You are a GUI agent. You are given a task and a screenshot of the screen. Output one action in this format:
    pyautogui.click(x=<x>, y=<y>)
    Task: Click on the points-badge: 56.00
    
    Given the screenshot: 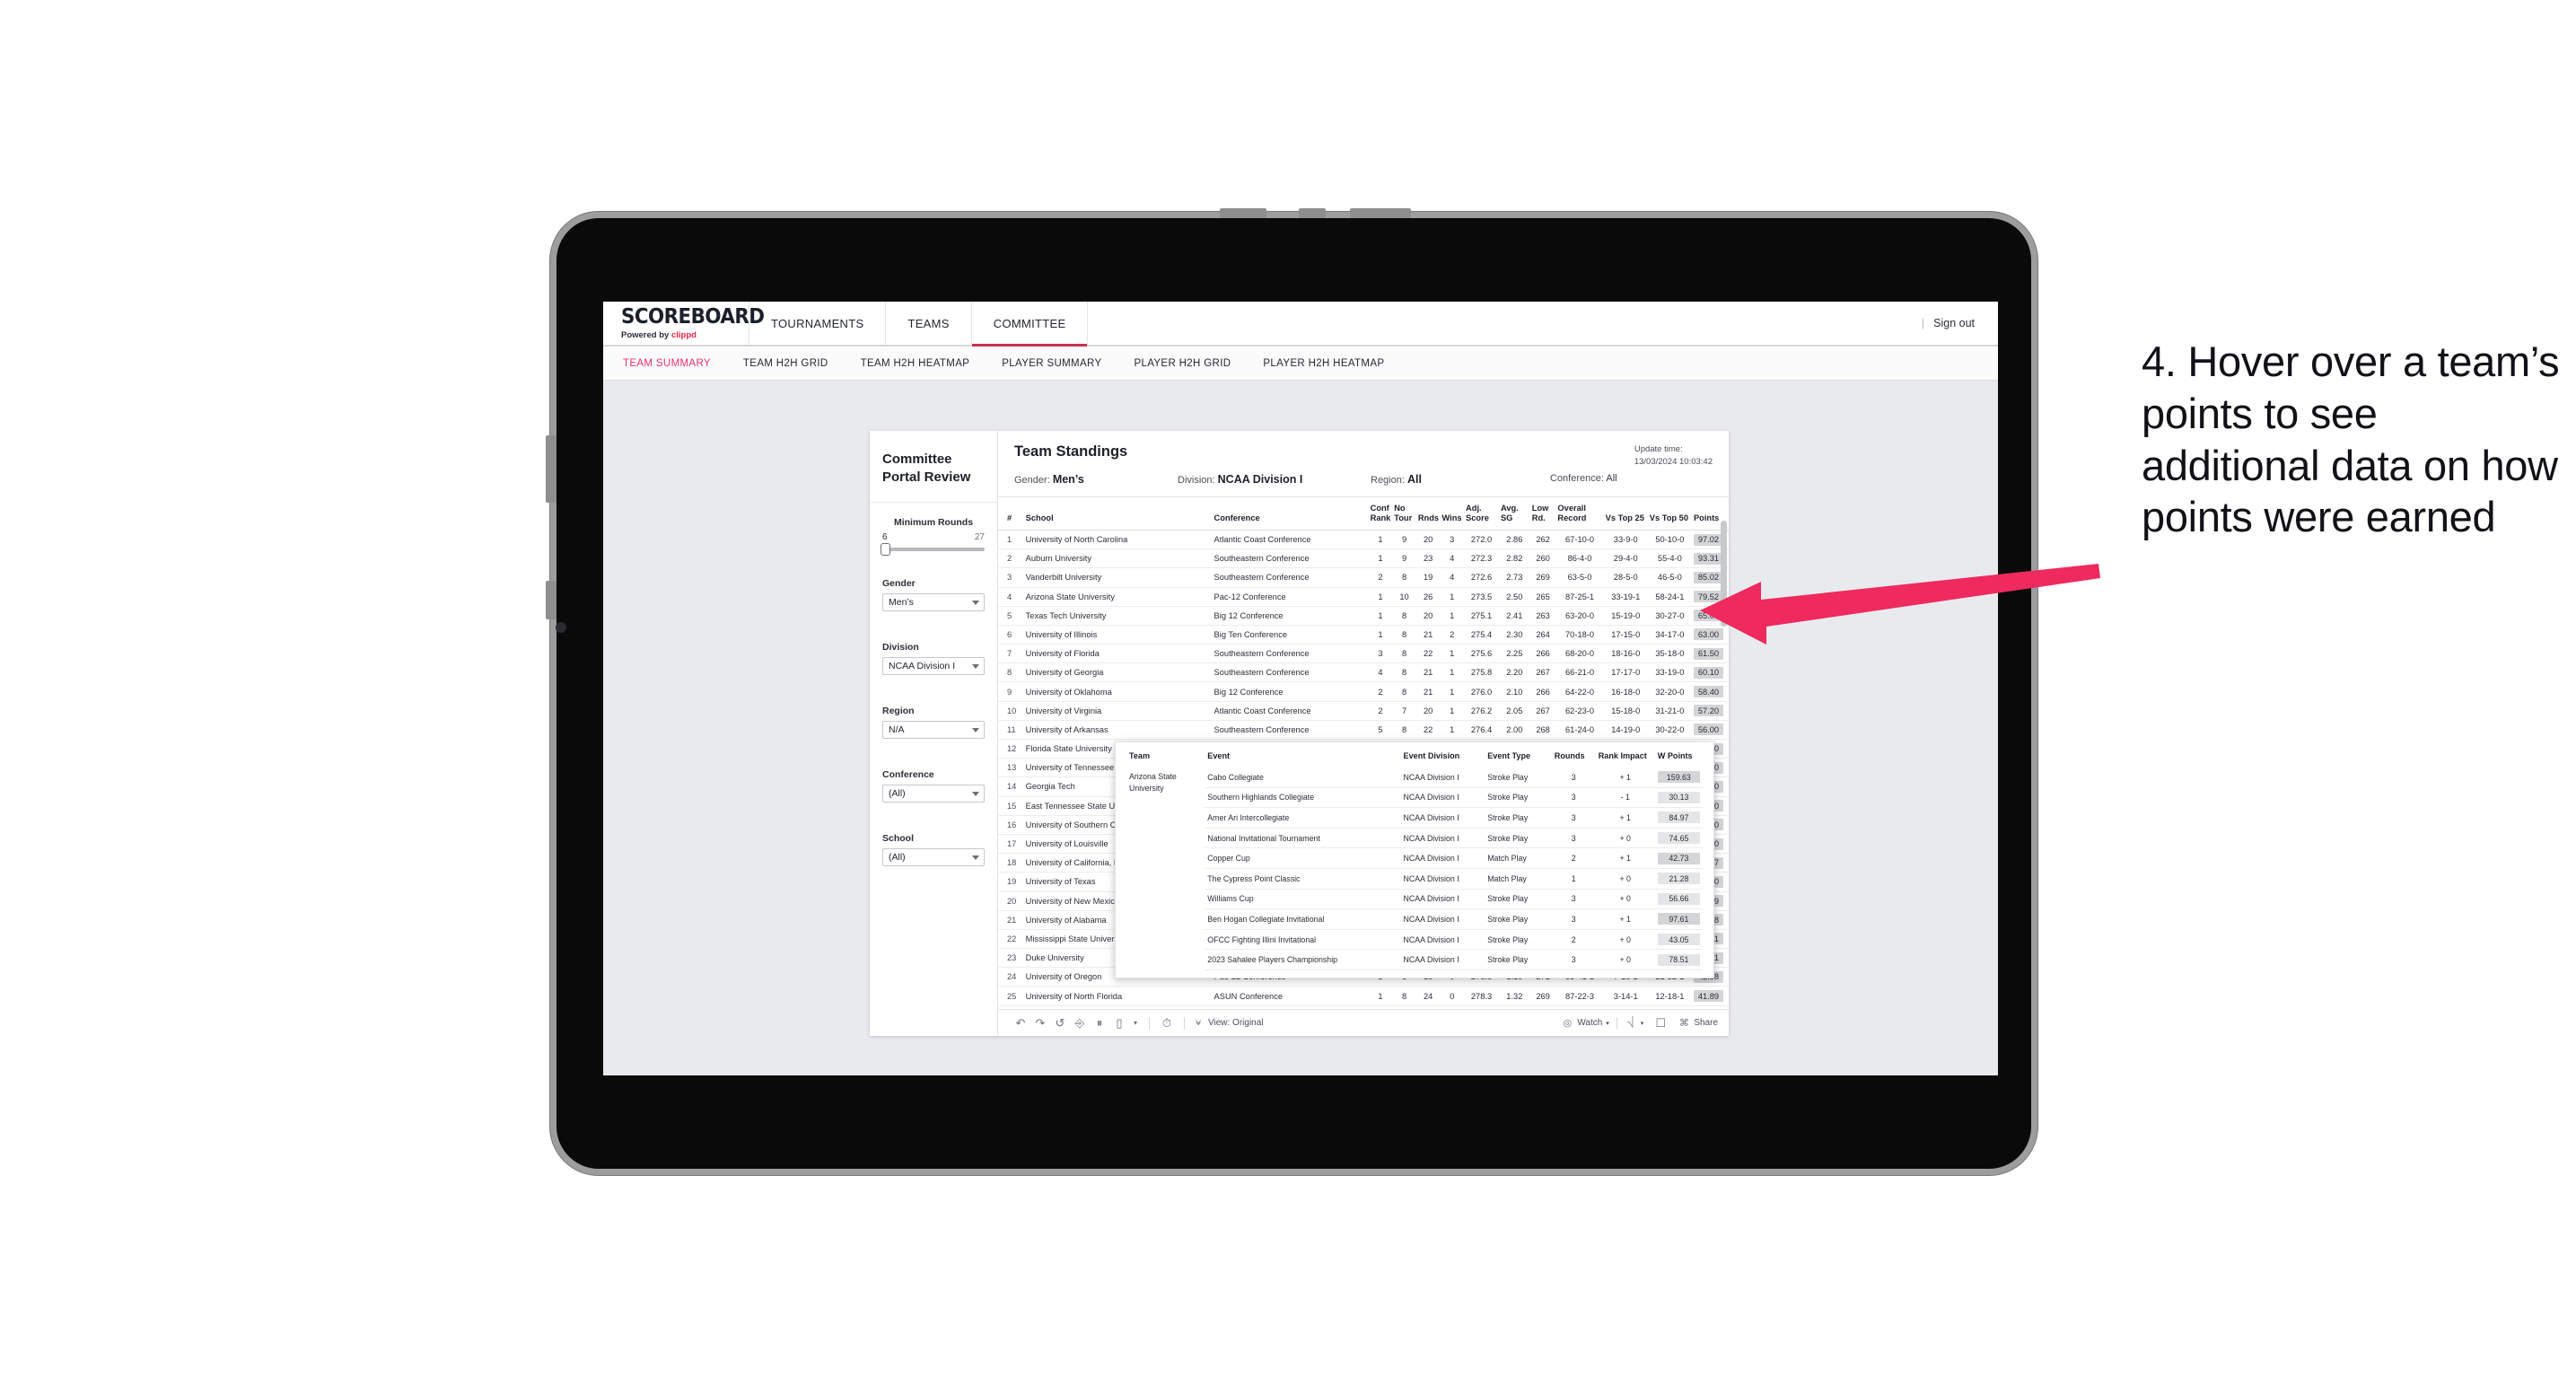 What is the action you would take?
    pyautogui.click(x=1708, y=730)
    